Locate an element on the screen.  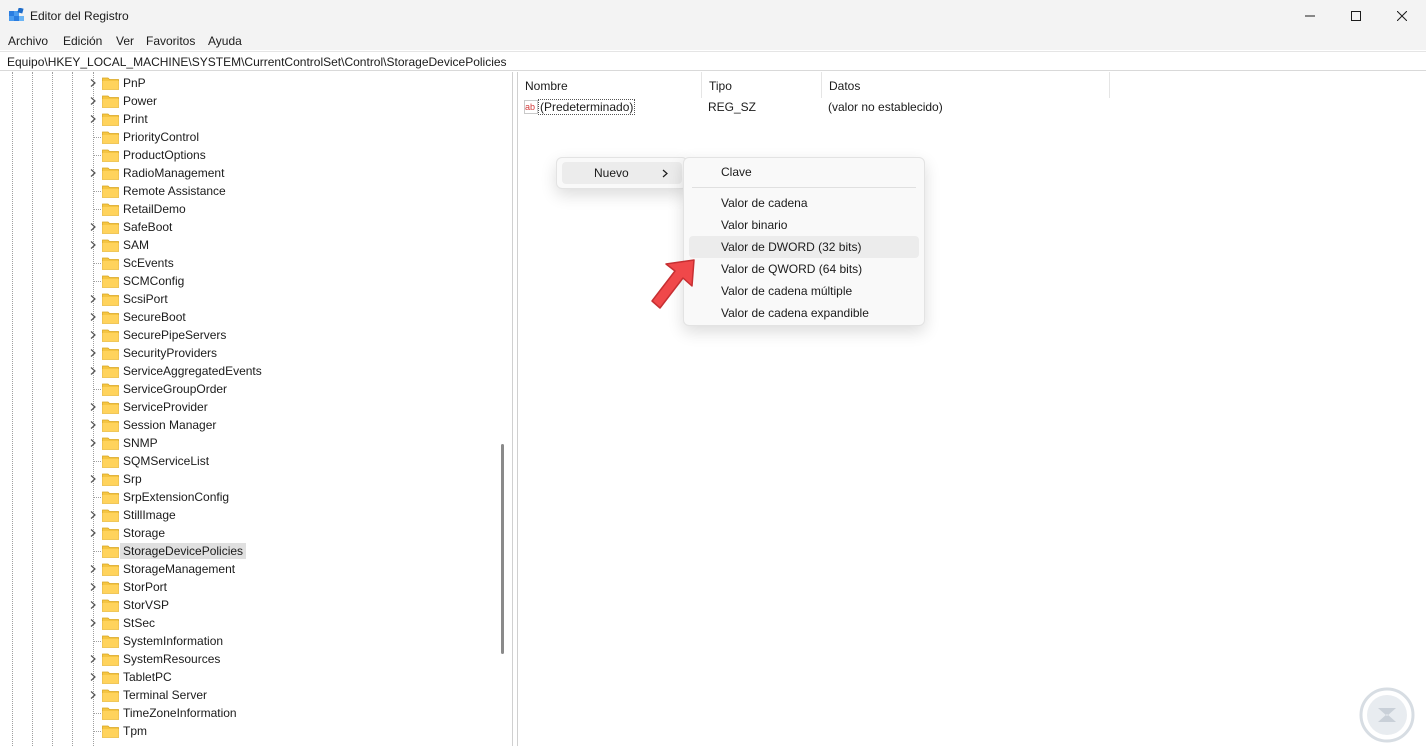
tree-item: StorageDevicePolicies is located at coordinates (247, 551).